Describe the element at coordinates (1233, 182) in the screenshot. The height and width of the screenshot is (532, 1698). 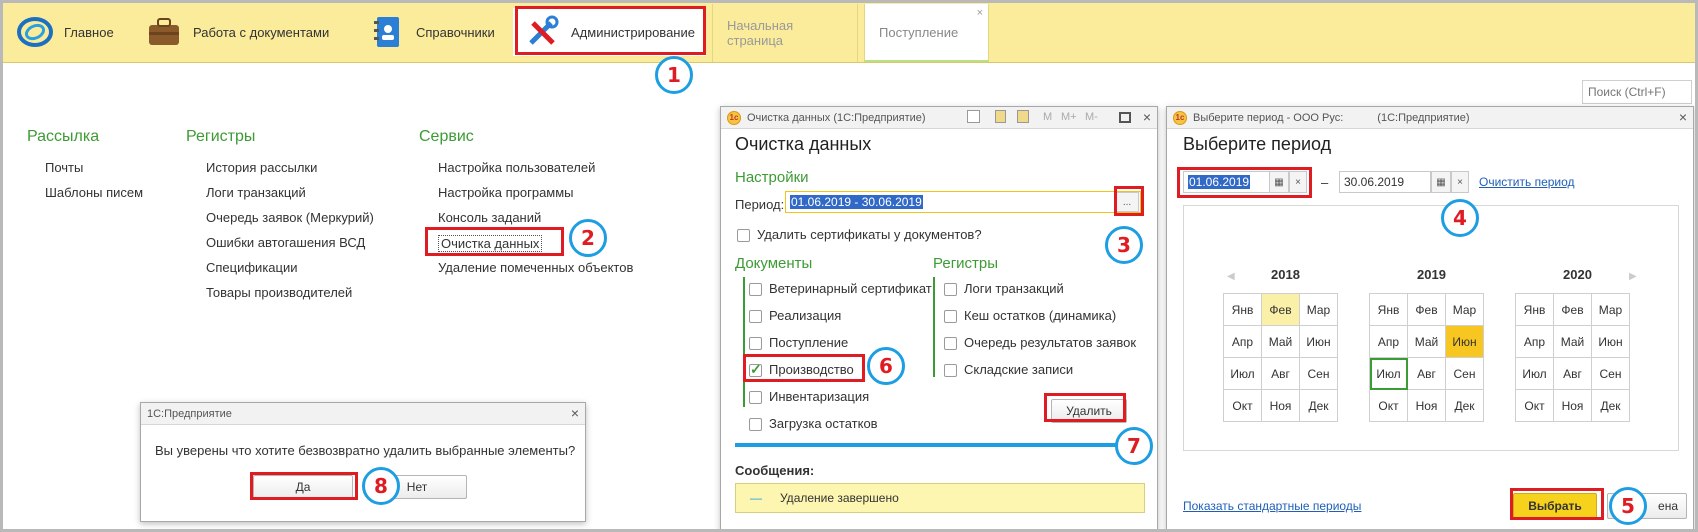
I see `date-from-input: 01.06.2019` at that location.